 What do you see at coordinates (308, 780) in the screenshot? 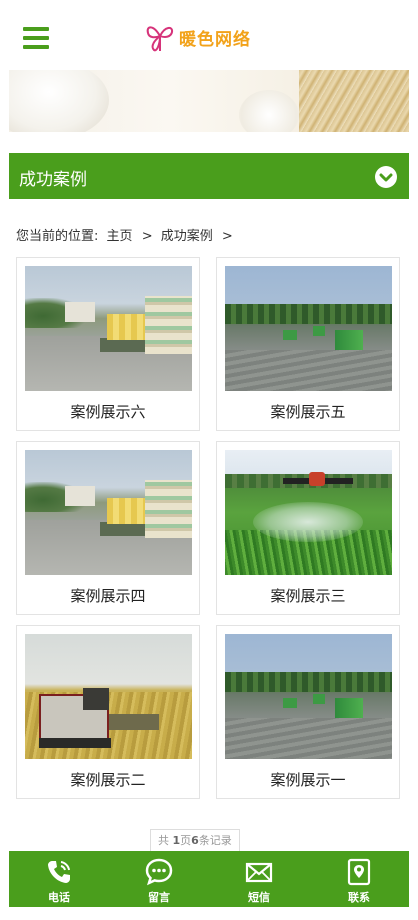
I see `case-title: 案例展示一` at bounding box center [308, 780].